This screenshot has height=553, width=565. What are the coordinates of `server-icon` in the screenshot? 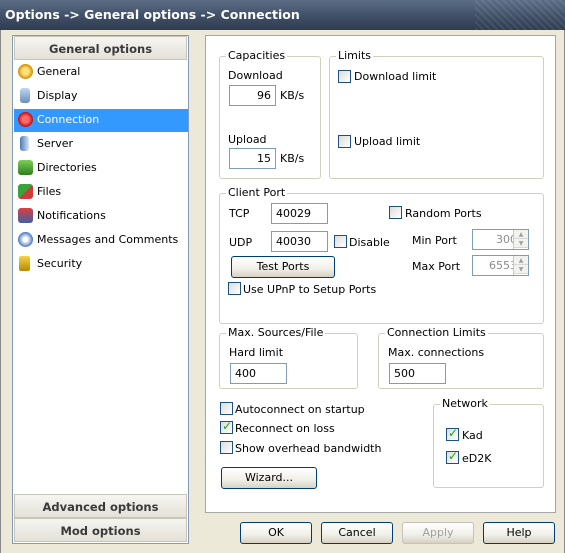 It's located at (24, 143).